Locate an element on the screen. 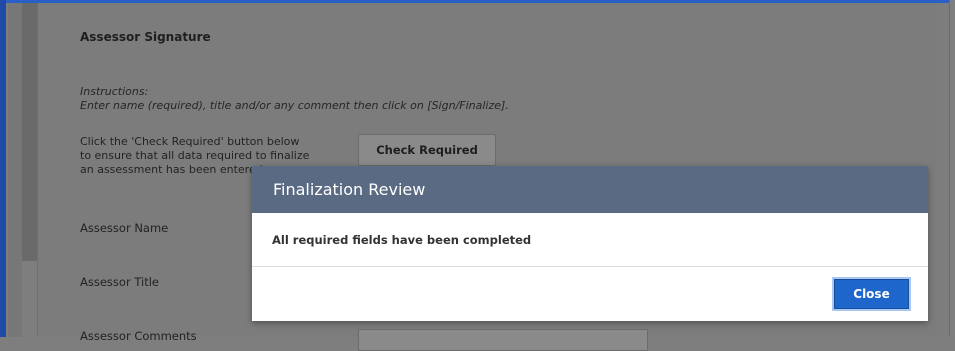 This screenshot has height=351, width=955. assessor-comments-input is located at coordinates (503, 340).